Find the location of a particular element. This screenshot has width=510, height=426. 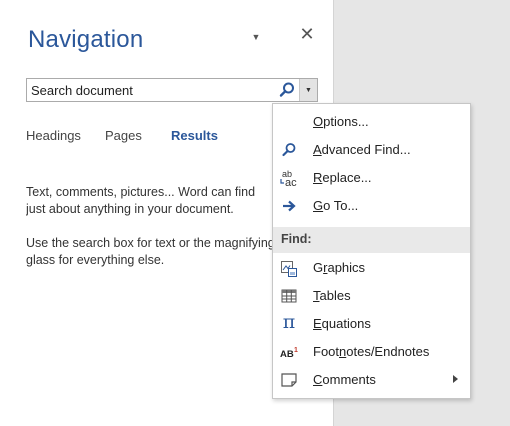

svg-text: ac is located at coordinates (291, 183).